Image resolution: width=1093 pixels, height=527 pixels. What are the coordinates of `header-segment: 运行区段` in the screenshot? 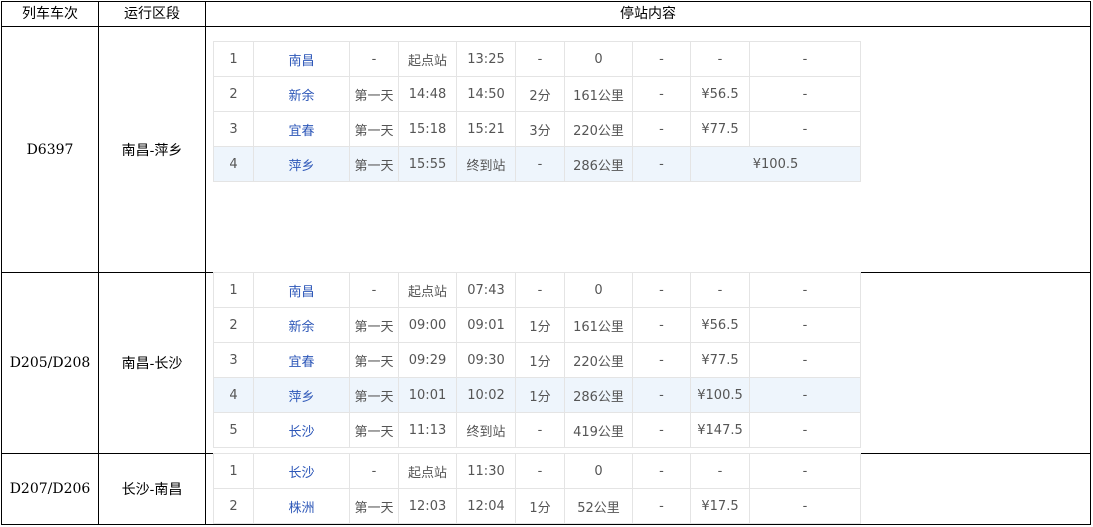 It's located at (152, 14).